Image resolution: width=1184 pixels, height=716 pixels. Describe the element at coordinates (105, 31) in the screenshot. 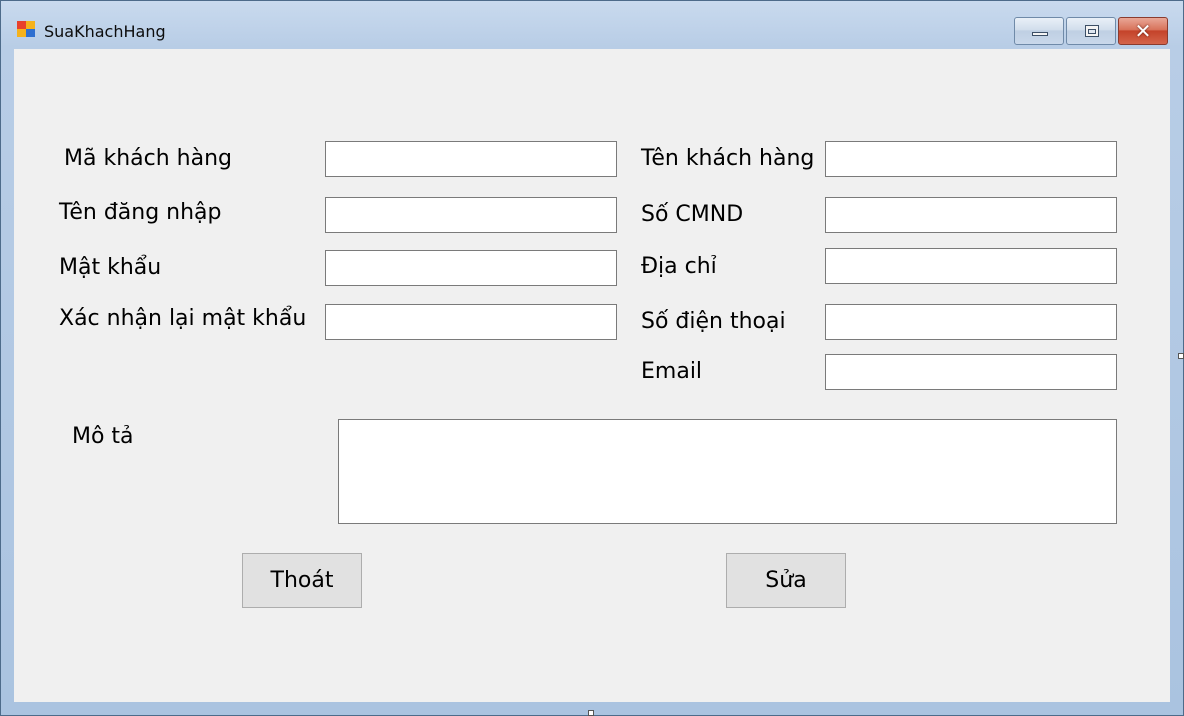

I see `window-title: SuaKhachHang` at that location.